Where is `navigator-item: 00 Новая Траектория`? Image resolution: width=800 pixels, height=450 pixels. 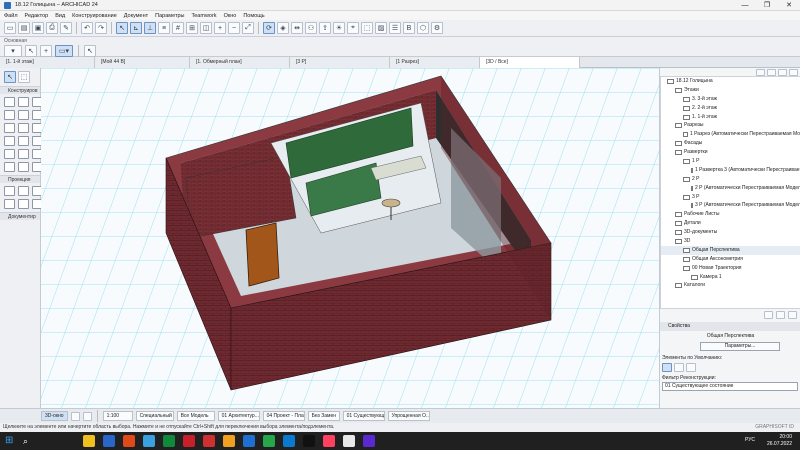 navigator-item: 00 Новая Траектория is located at coordinates (730, 268).